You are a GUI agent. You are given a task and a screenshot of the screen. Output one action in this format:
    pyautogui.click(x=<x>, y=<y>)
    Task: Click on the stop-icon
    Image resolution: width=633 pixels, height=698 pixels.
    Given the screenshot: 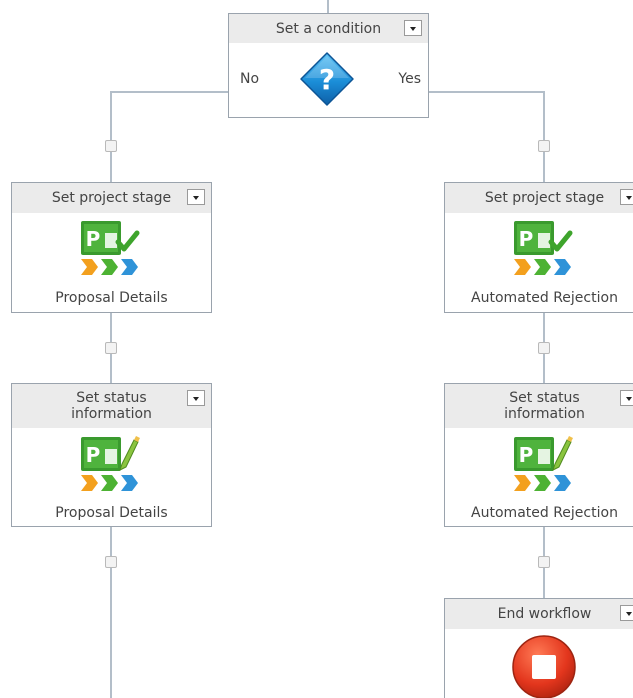 What is the action you would take?
    pyautogui.click(x=544, y=666)
    